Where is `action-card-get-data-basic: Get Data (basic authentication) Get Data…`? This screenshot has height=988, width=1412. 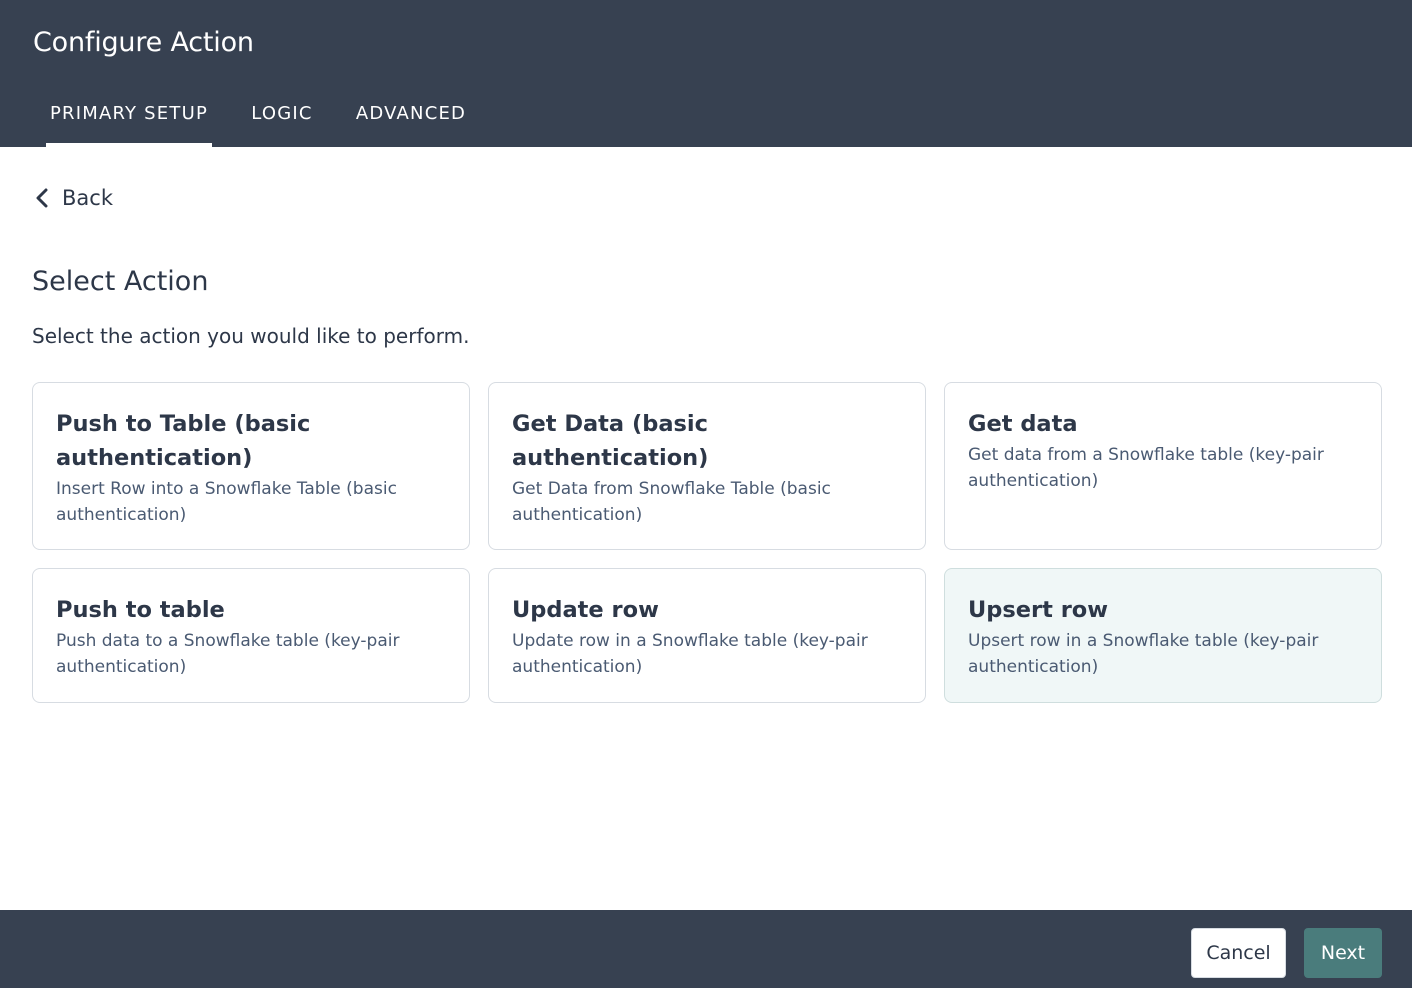
action-card-get-data-basic: Get Data (basic authentication) Get Data… is located at coordinates (707, 466).